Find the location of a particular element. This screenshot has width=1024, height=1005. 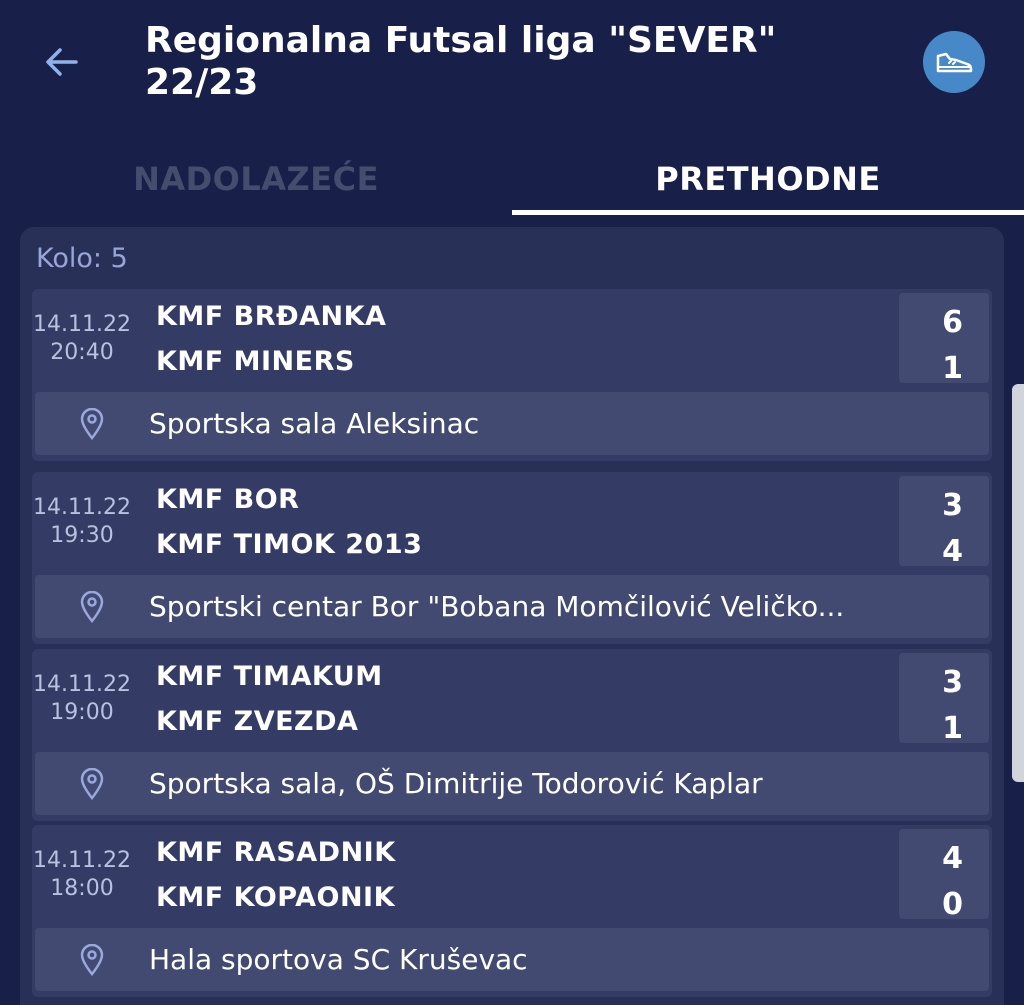

home-team: KMF BOR is located at coordinates (228, 499).